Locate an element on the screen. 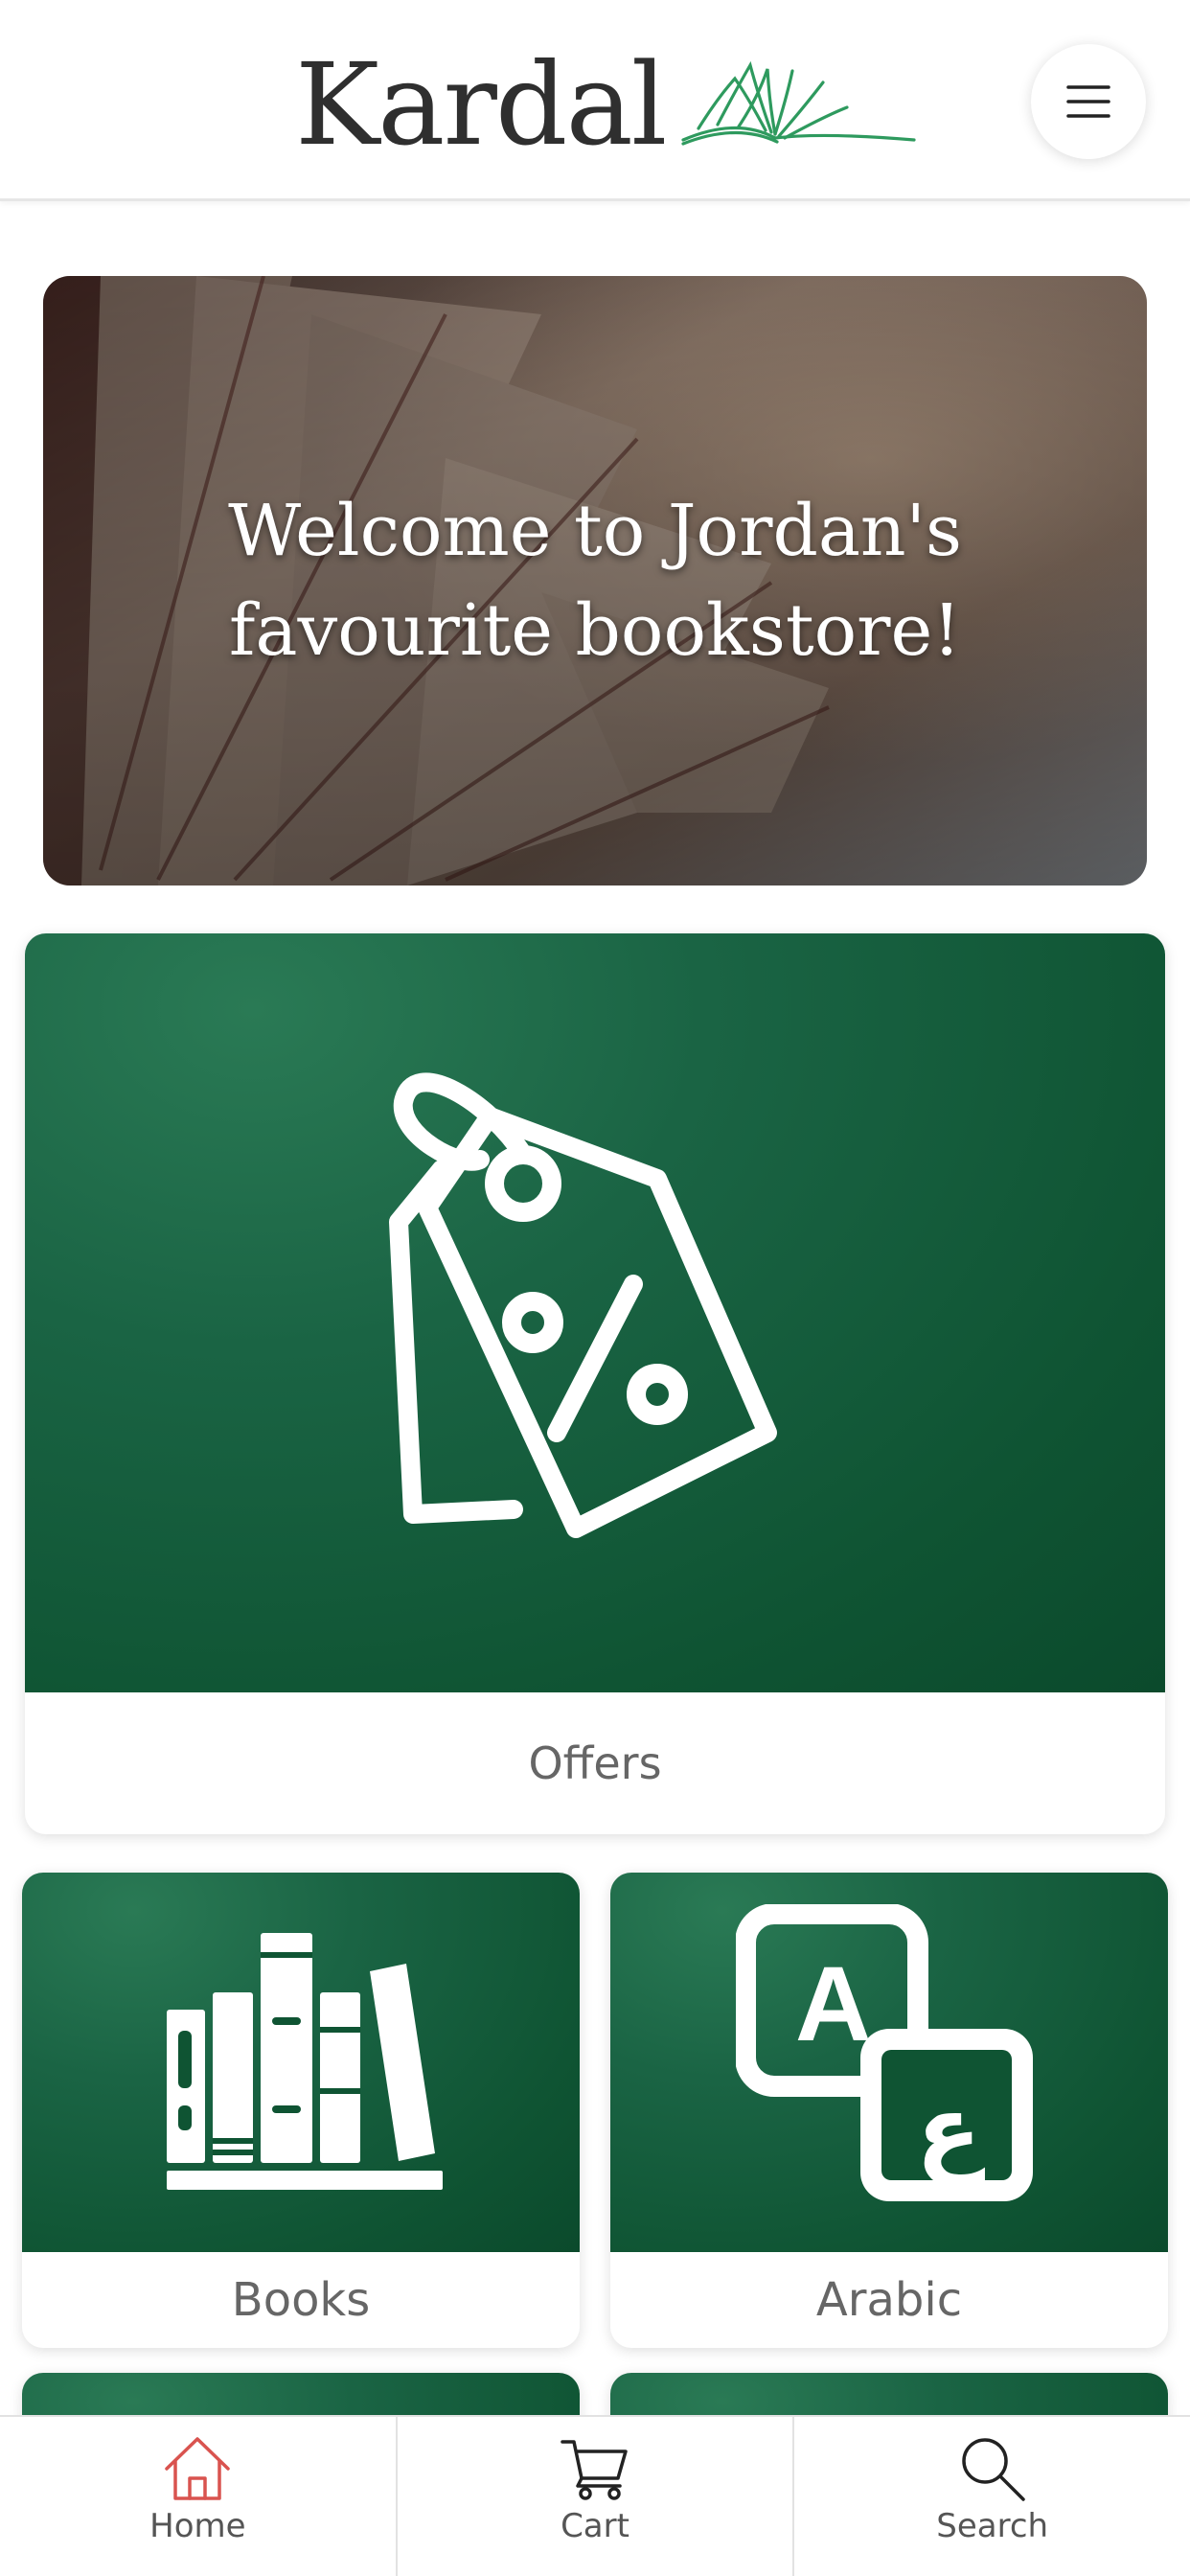 Image resolution: width=1190 pixels, height=2576 pixels. nav-search: Search is located at coordinates (991, 2496).